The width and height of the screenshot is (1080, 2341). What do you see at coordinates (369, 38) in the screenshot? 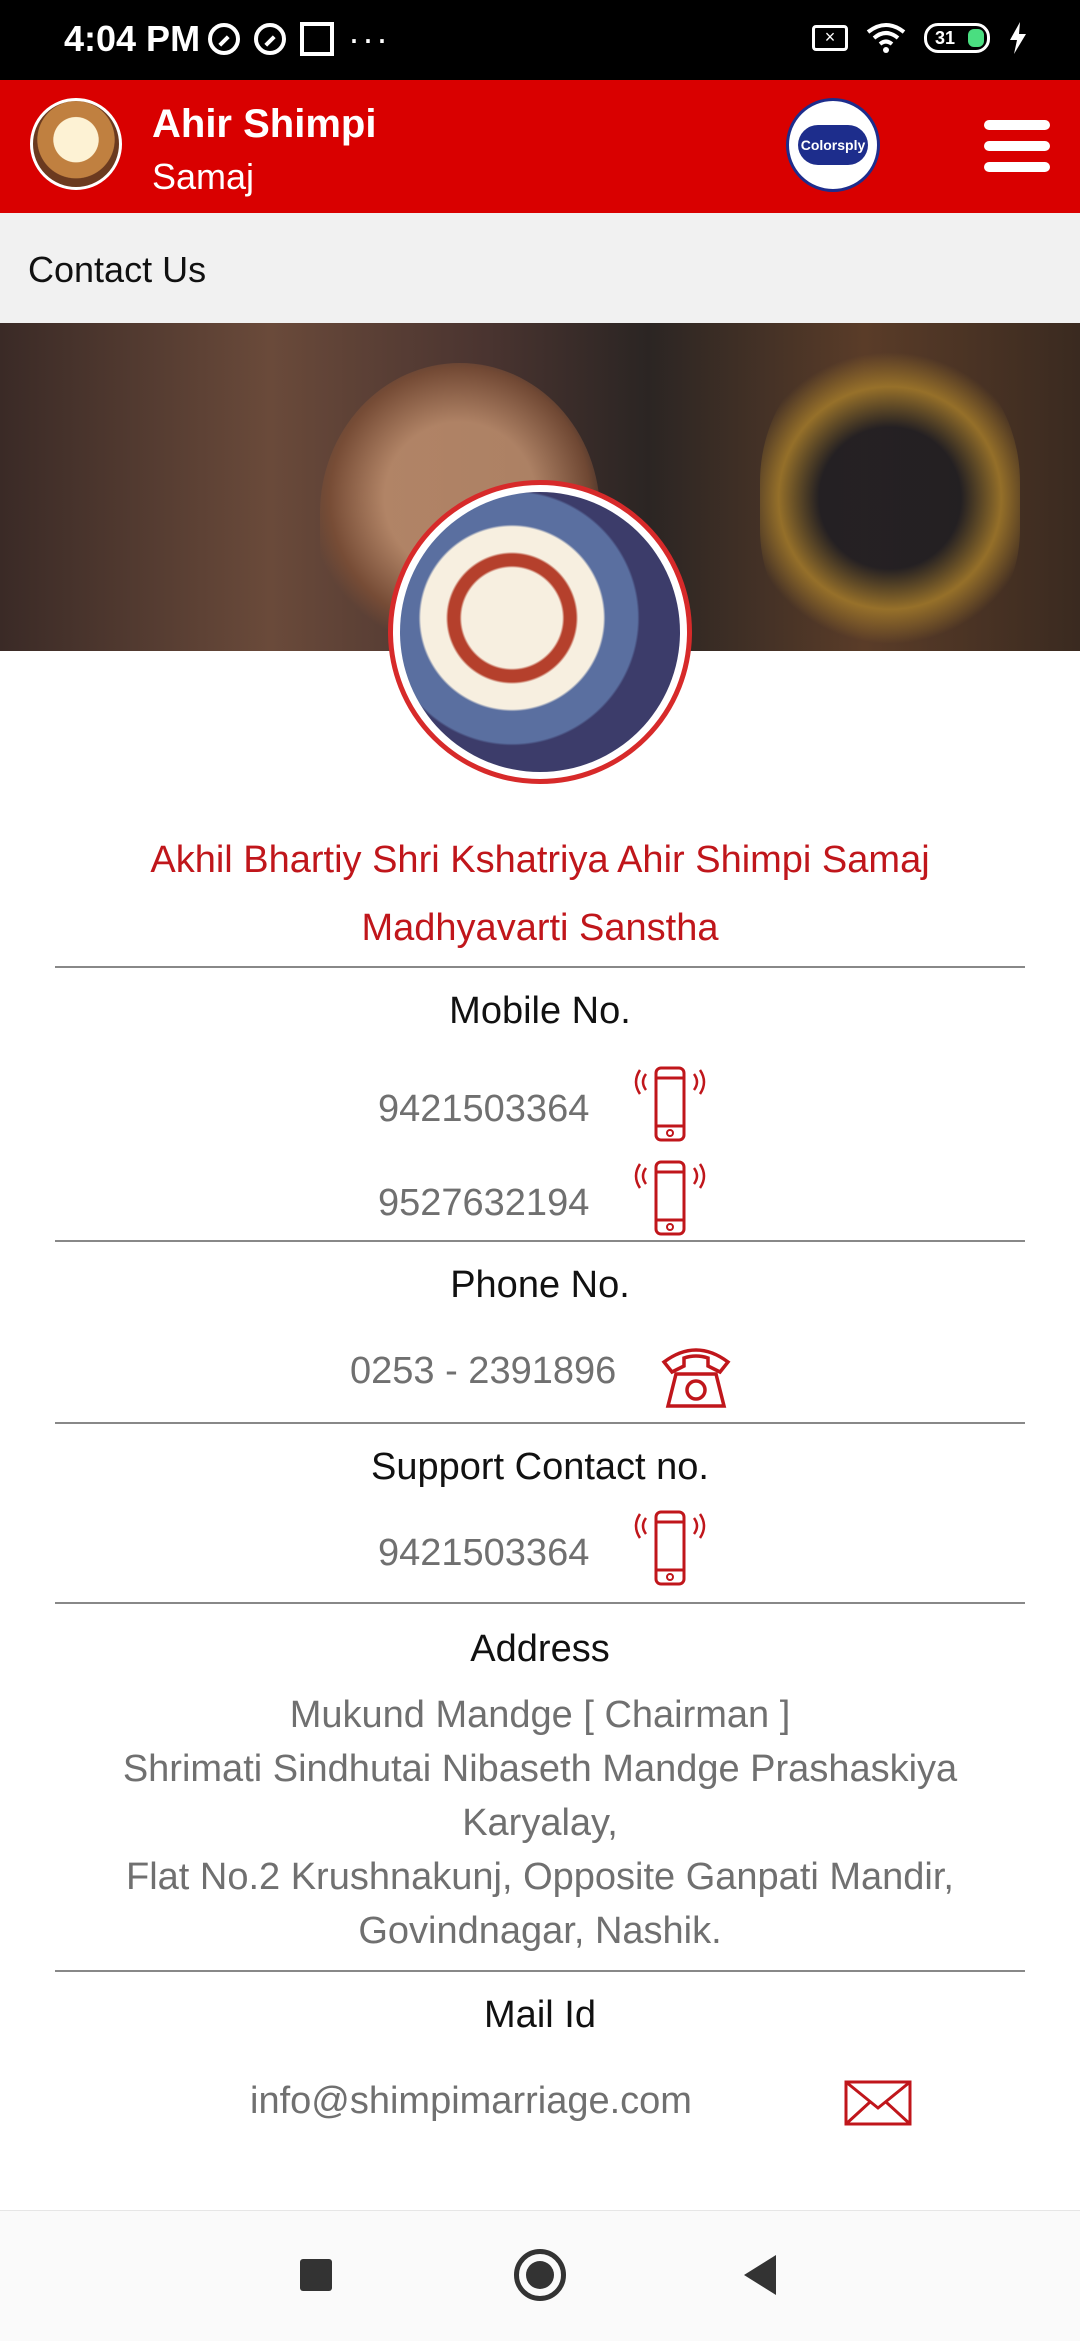
I see `more-notifications-icon: ···` at bounding box center [369, 38].